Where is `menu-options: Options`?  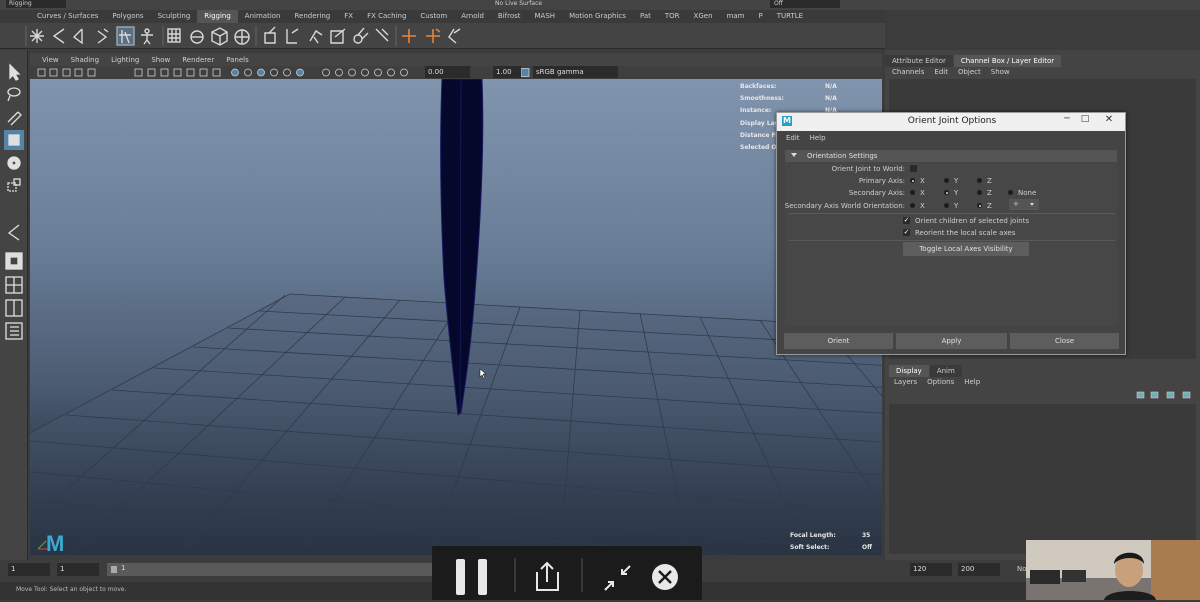
menu-options: Options is located at coordinates (940, 382).